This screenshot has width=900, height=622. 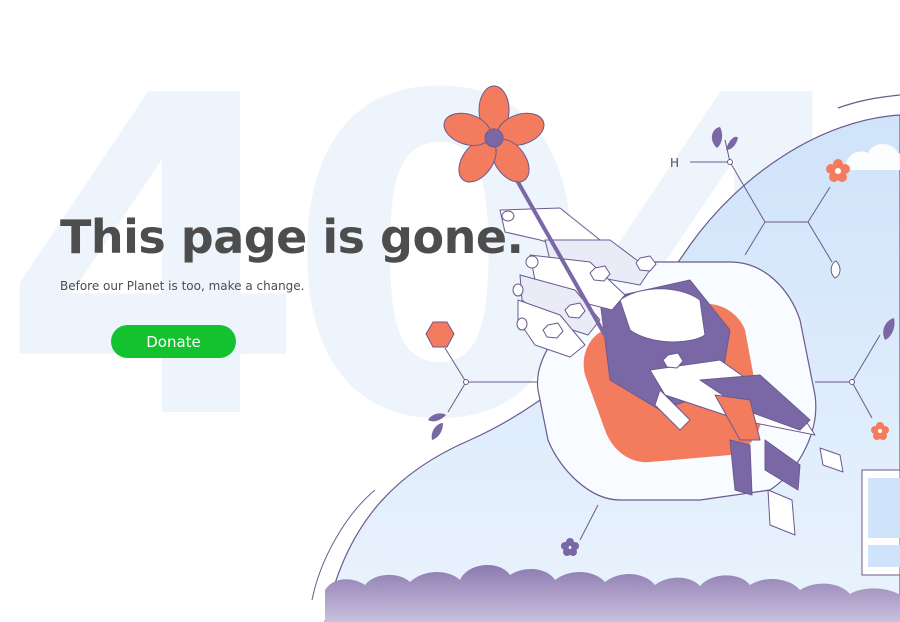 I want to click on molecule-label-h: H, so click(x=674, y=163).